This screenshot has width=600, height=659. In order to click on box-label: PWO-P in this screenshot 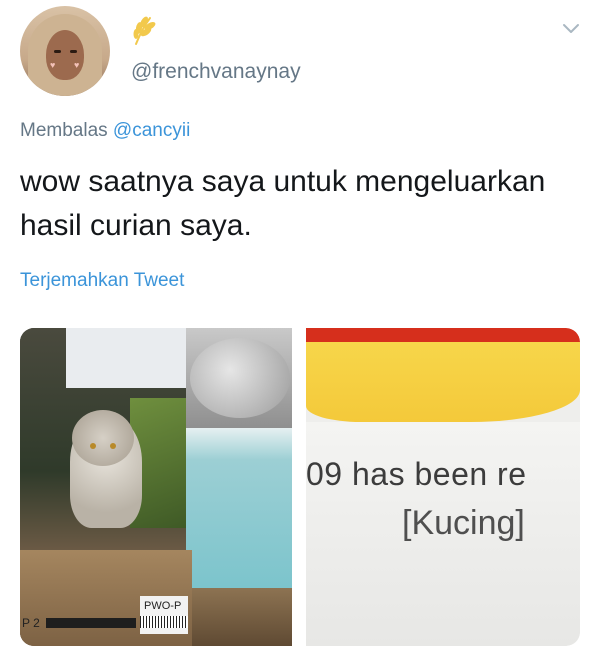, I will do `click(163, 606)`.